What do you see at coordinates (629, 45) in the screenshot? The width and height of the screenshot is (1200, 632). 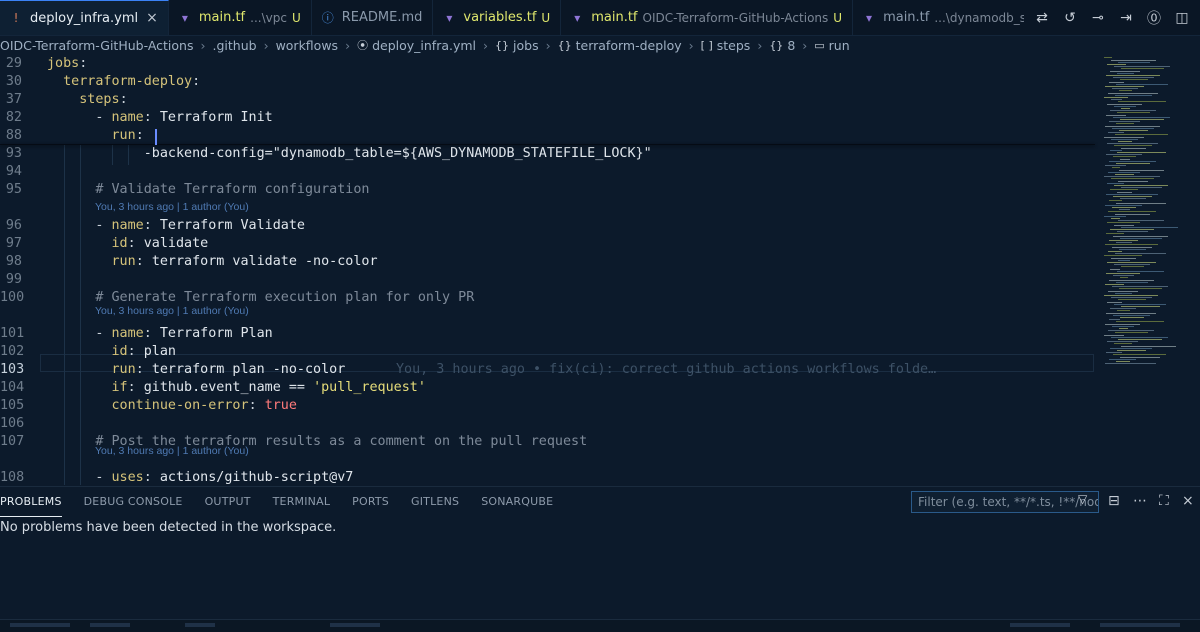 I see `breadcrumb-item: terraform-deploy` at bounding box center [629, 45].